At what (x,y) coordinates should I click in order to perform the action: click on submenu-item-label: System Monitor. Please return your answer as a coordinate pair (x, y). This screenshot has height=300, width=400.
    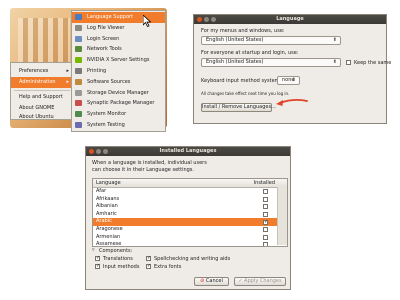
    Looking at the image, I should click on (107, 114).